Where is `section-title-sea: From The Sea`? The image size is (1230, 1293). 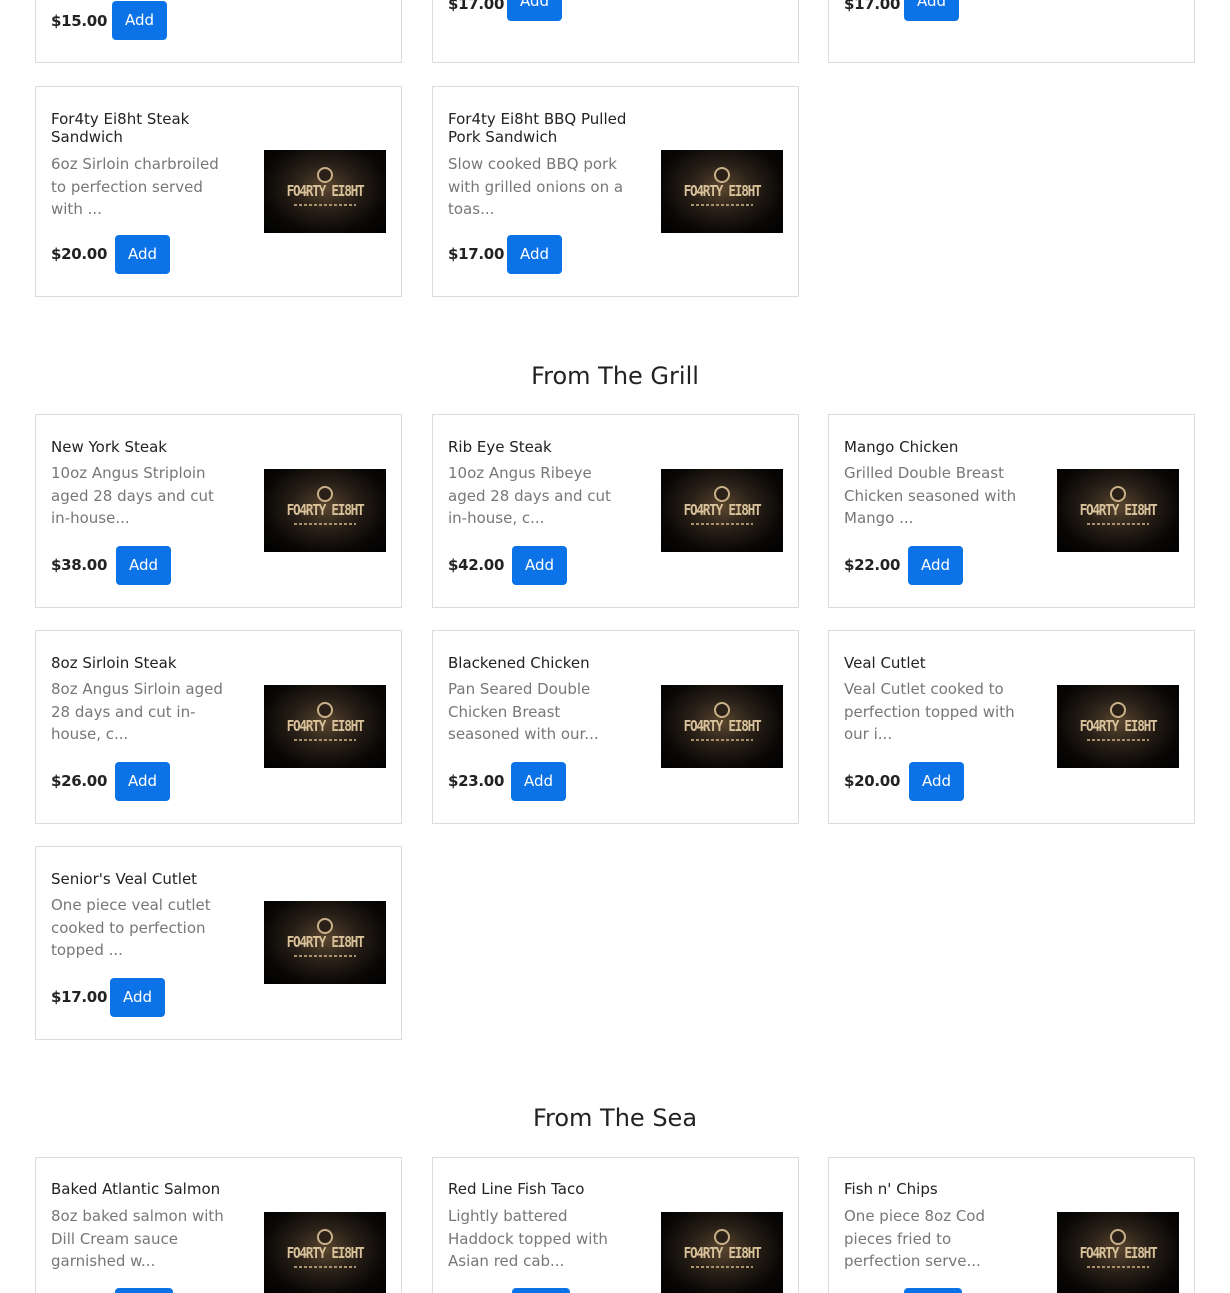 section-title-sea: From The Sea is located at coordinates (615, 1118).